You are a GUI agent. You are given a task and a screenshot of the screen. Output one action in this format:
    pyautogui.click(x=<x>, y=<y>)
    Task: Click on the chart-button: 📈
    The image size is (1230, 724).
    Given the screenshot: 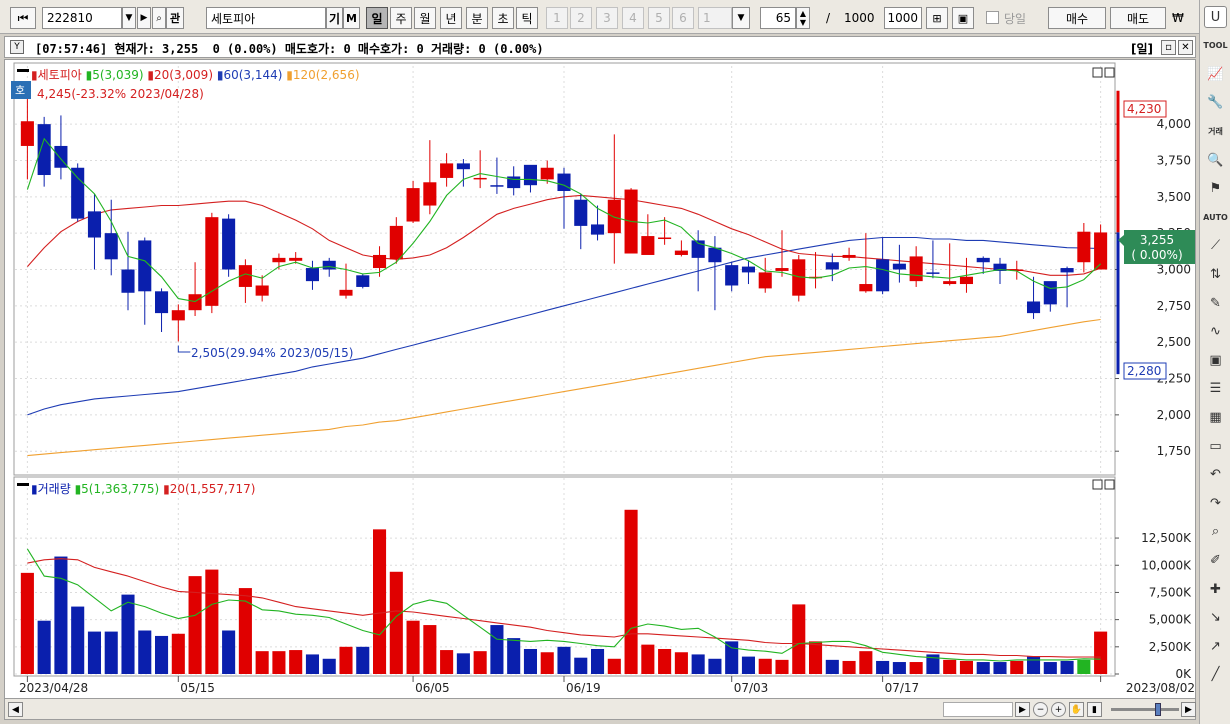 What is the action you would take?
    pyautogui.click(x=1215, y=74)
    